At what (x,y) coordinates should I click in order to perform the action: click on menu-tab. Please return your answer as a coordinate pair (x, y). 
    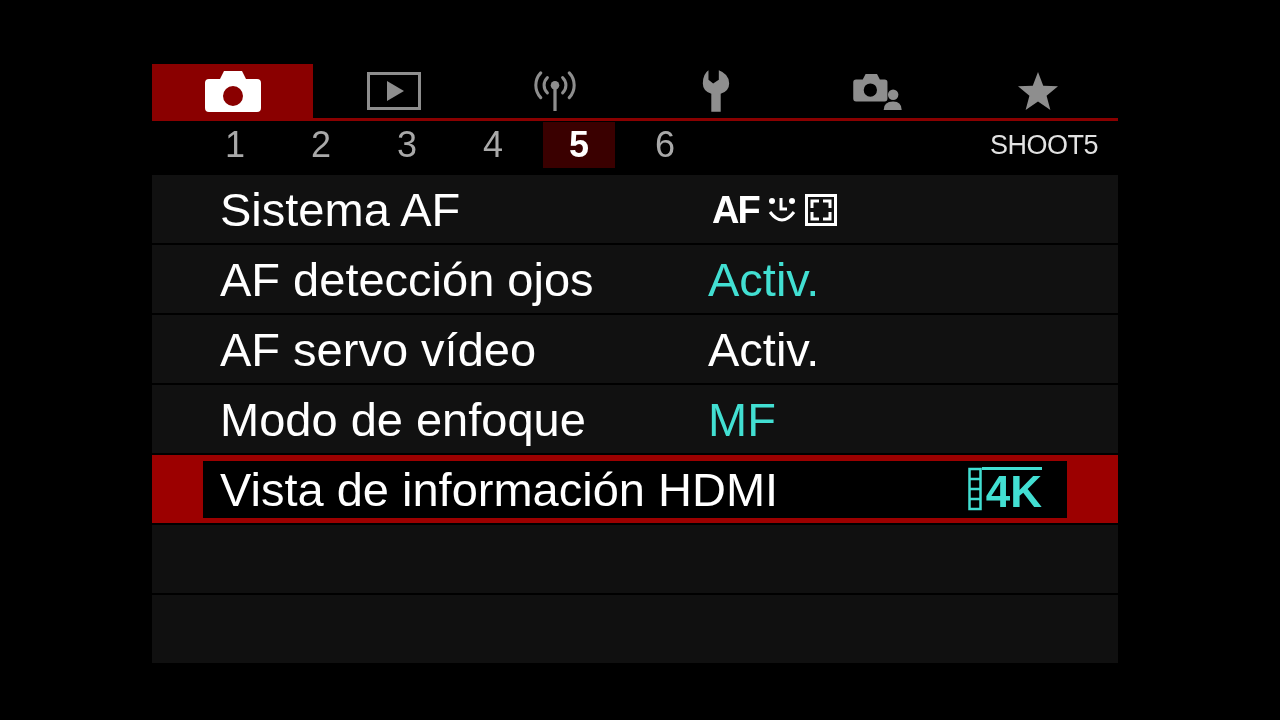
    Looking at the image, I should click on (232, 91).